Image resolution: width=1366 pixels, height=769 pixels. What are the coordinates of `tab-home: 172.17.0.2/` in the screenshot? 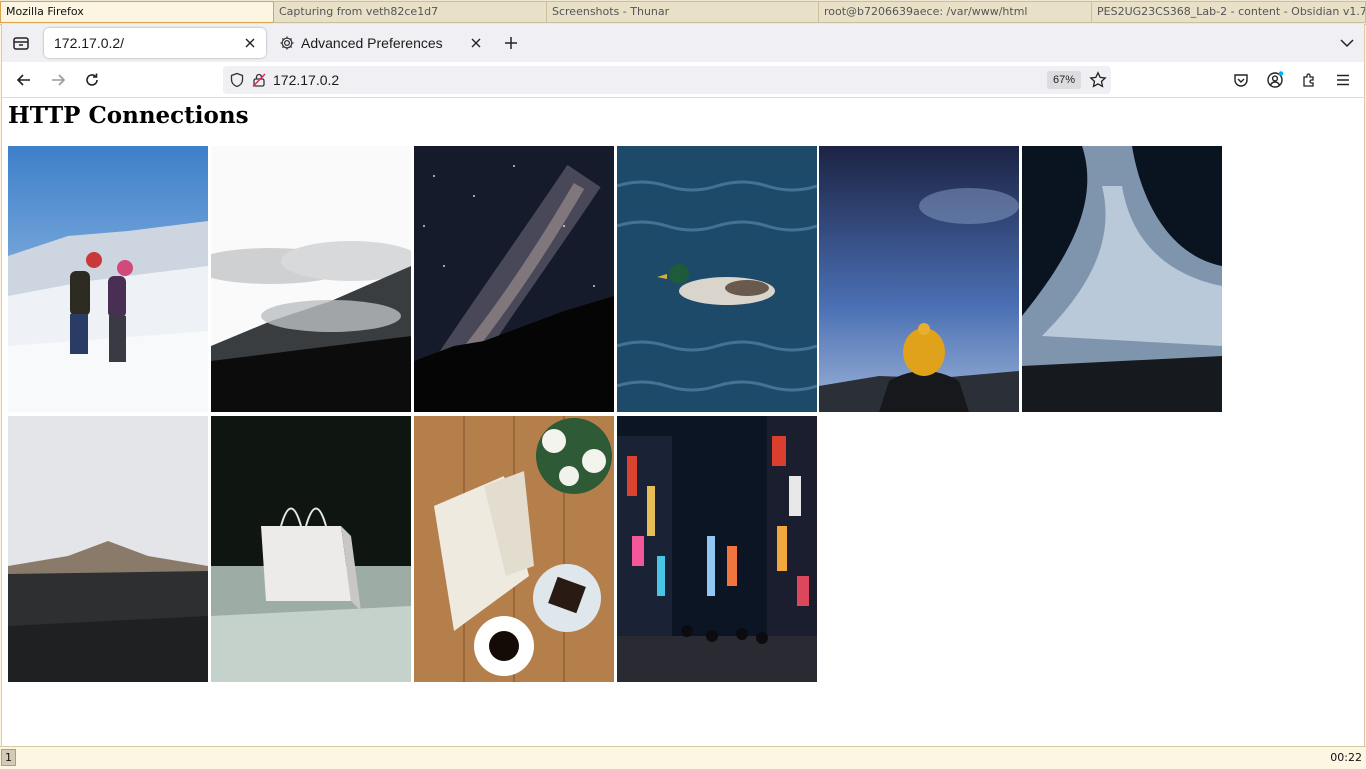 It's located at (155, 43).